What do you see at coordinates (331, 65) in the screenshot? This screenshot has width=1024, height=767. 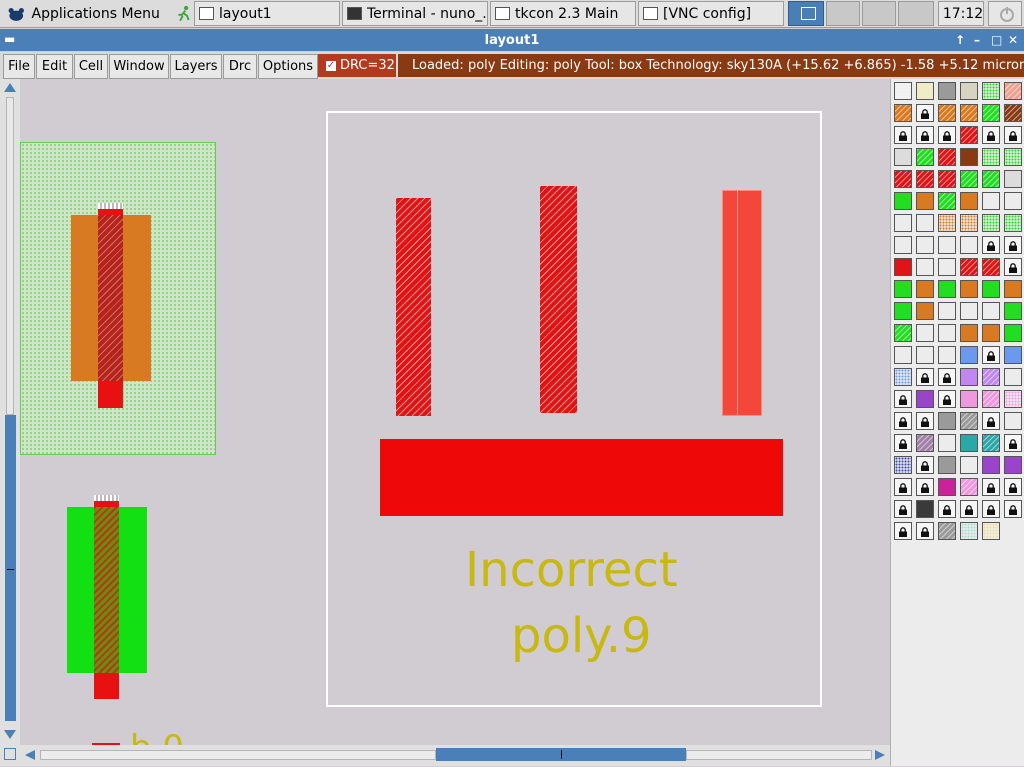 I see `checkbox-checked-icon: ✓` at bounding box center [331, 65].